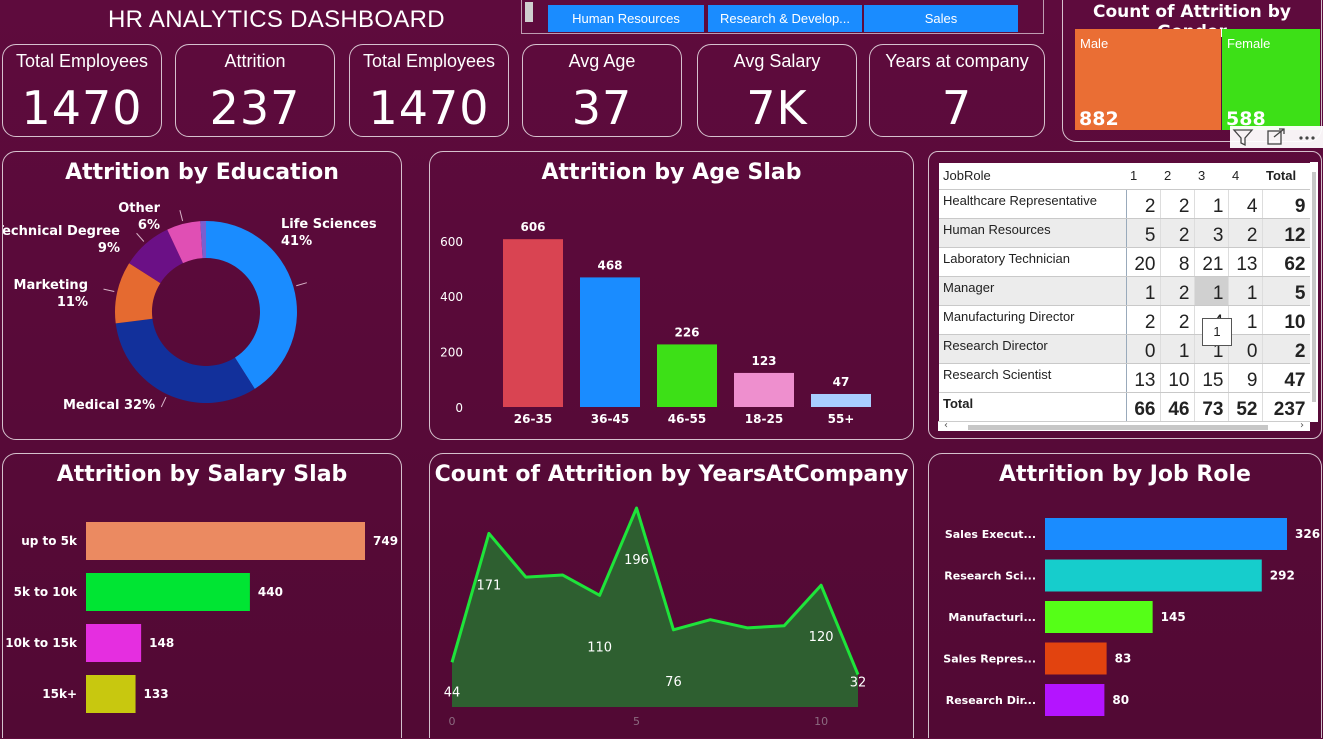  What do you see at coordinates (1125, 262) in the screenshot?
I see `matrix-row: Laboratory Technician 20 8 21 13 62` at bounding box center [1125, 262].